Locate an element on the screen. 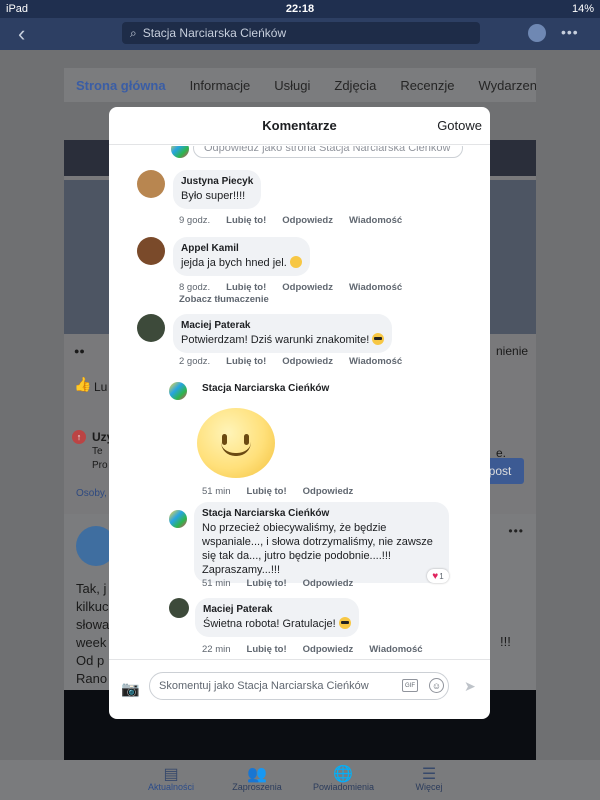 Image resolution: width=600 pixels, height=800 pixels. comment-actions: 2 godz. Lubię to! Odpowiedz Wiadomość is located at coordinates (290, 361).